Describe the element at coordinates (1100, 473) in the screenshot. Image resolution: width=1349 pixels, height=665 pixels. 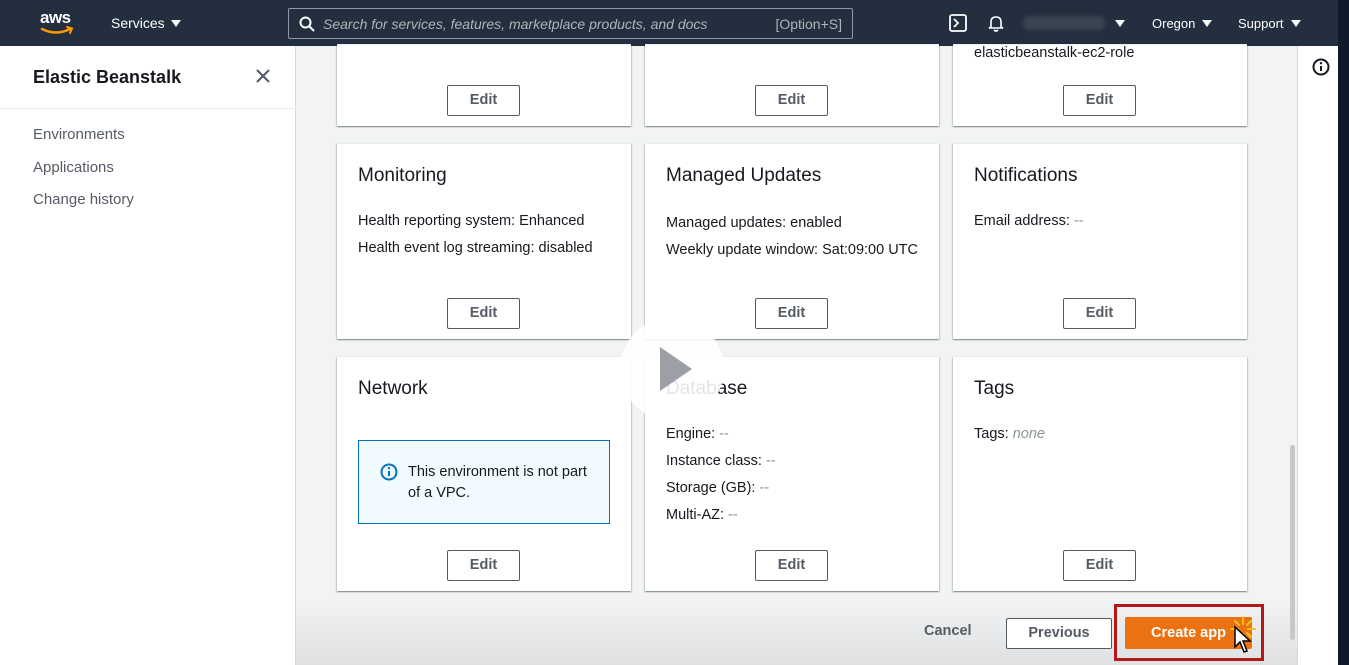
I see `card-tags: Tags Tags: none Edit` at that location.